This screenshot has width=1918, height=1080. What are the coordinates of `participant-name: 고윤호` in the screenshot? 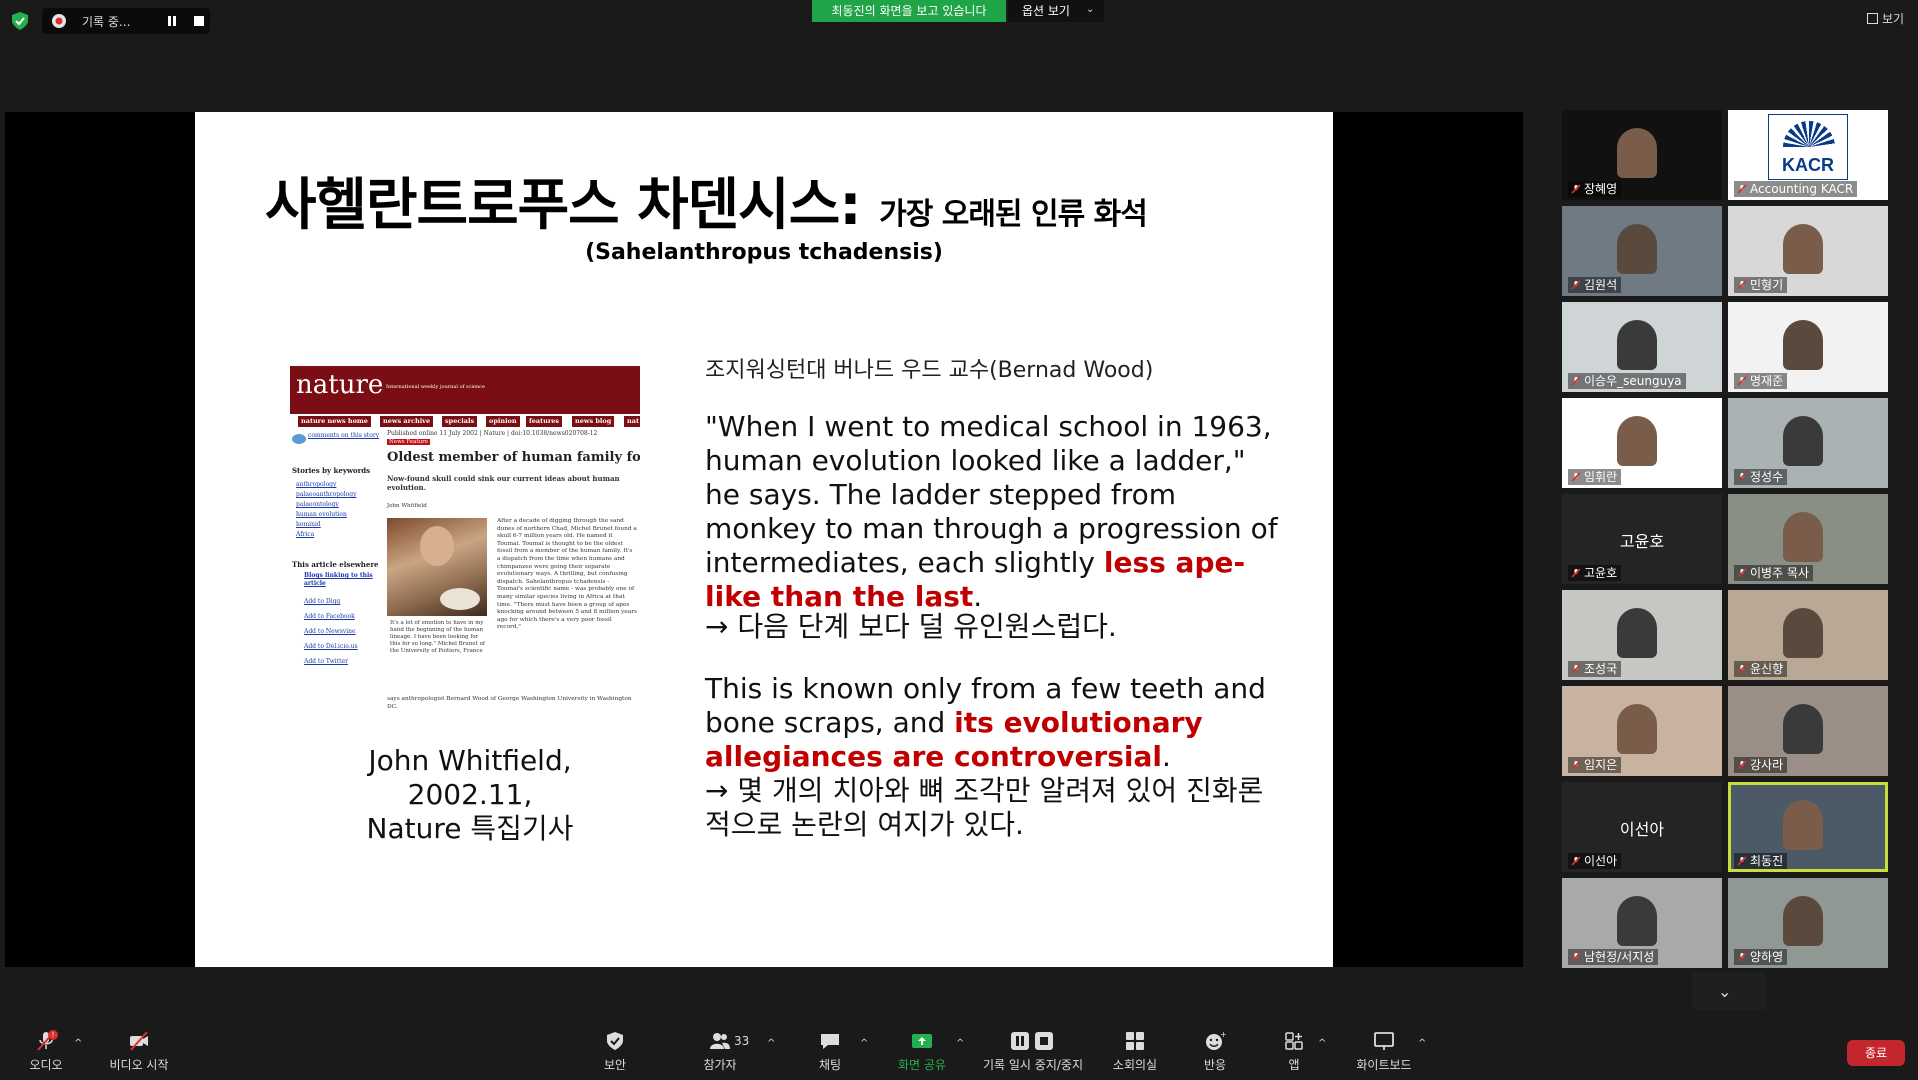 It's located at (1595, 573).